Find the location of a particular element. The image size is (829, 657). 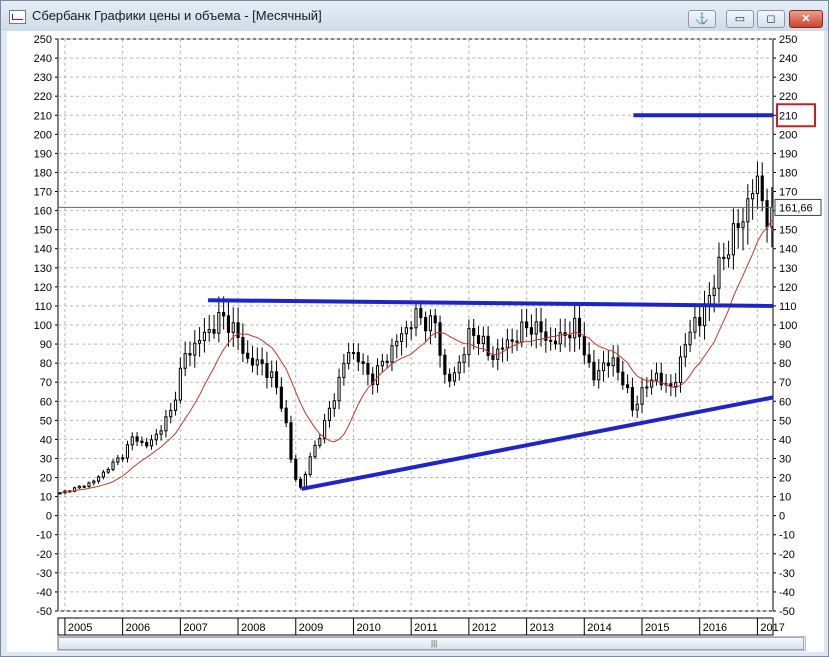

y-tick-label-right: 30 is located at coordinates (785, 459).